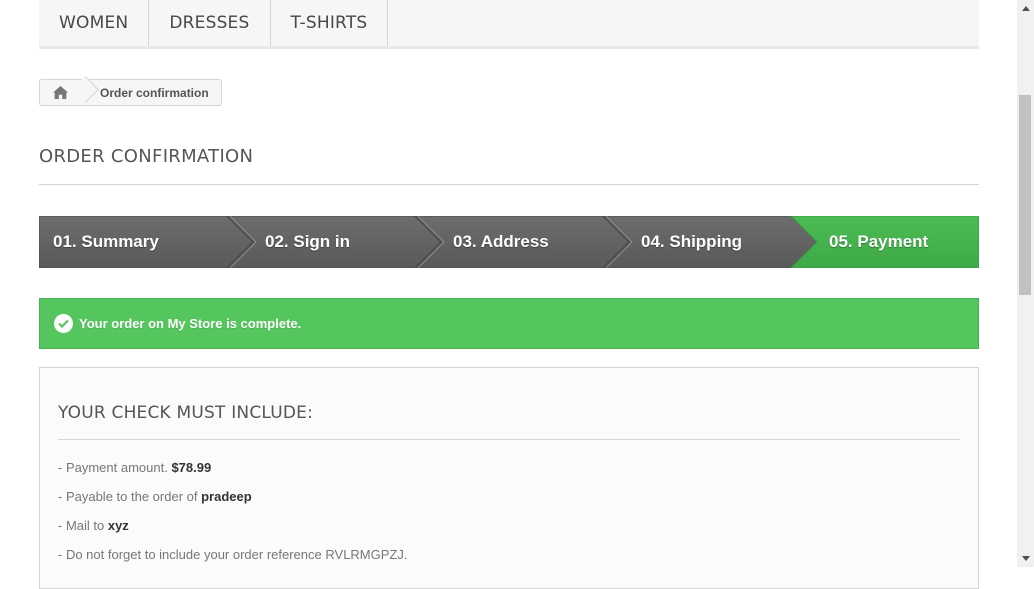  I want to click on payable-to-line: - Payable to the order of pradeep, so click(155, 496).